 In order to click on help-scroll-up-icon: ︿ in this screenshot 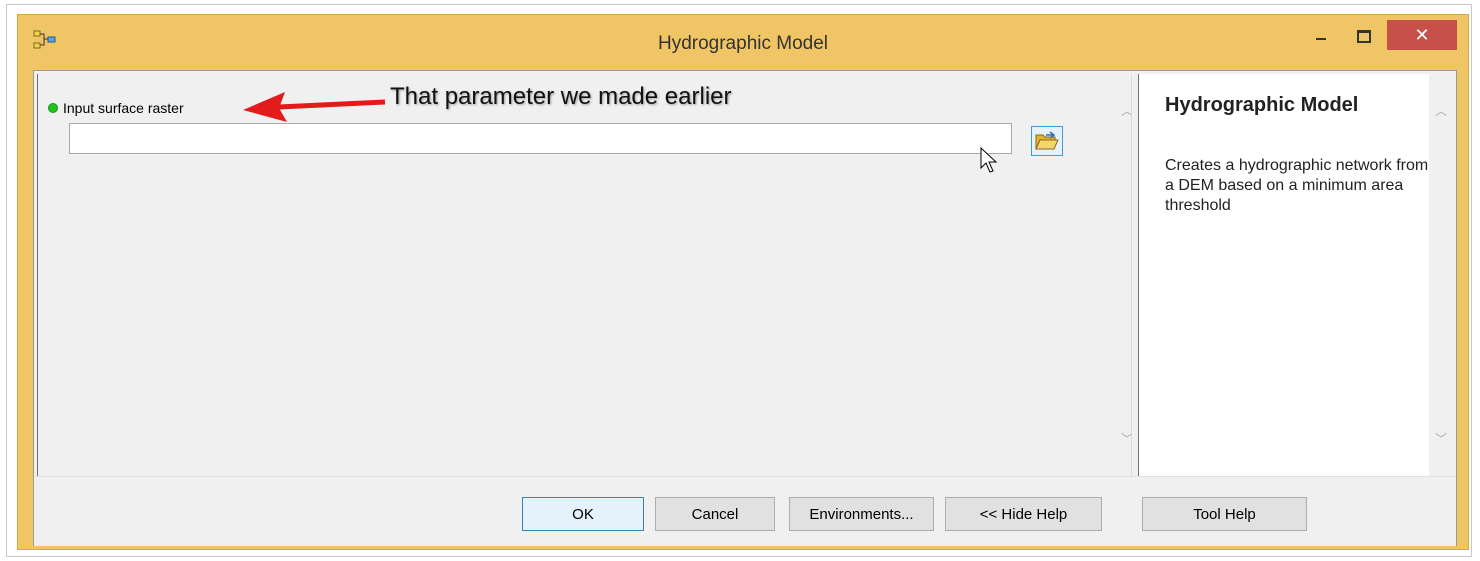, I will do `click(1441, 111)`.